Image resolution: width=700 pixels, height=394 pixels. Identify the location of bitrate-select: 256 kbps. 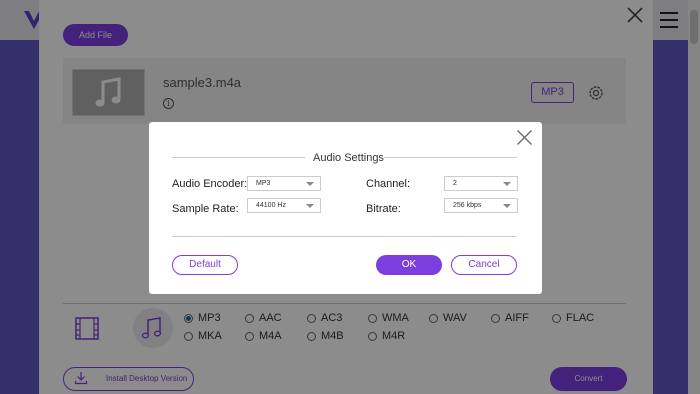
(481, 205).